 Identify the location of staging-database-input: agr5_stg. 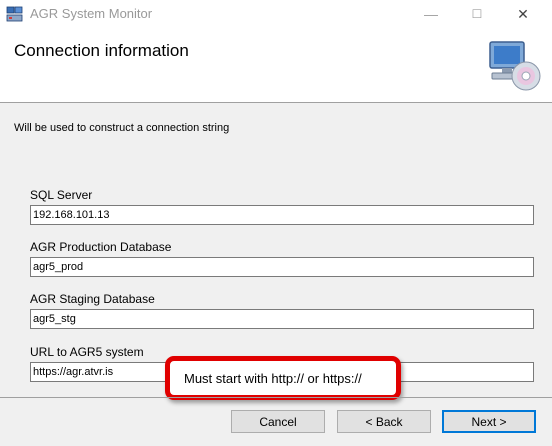
(282, 319).